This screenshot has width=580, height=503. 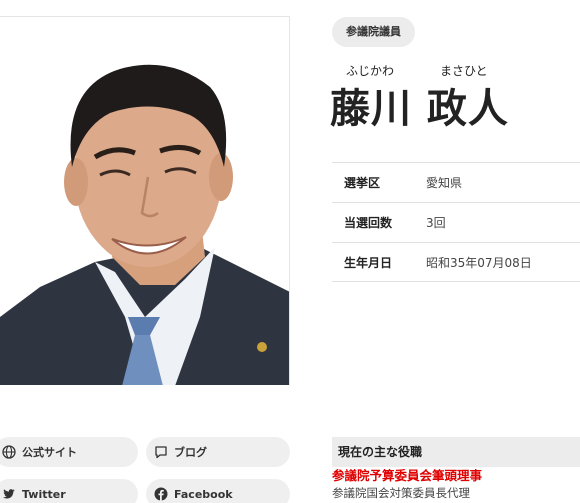 I want to click on blog-label: ブログ, so click(x=190, y=452).